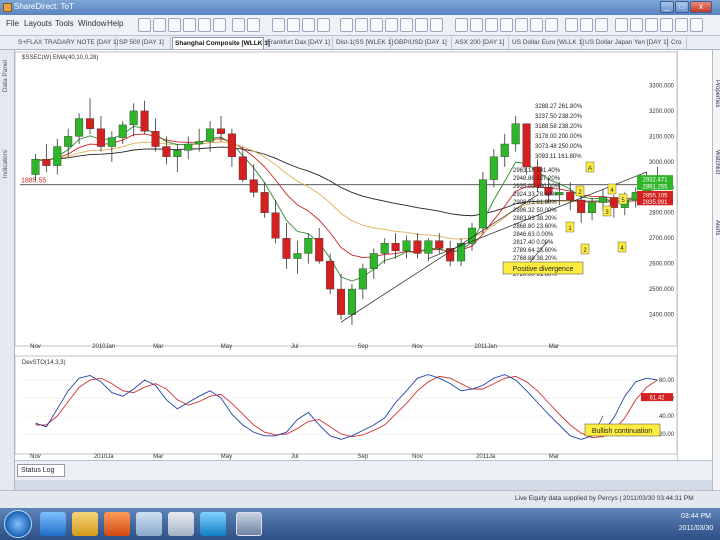 This screenshot has height=540, width=720. Describe the element at coordinates (662, 265) in the screenshot. I see `price-axis-label: 2600.000` at that location.